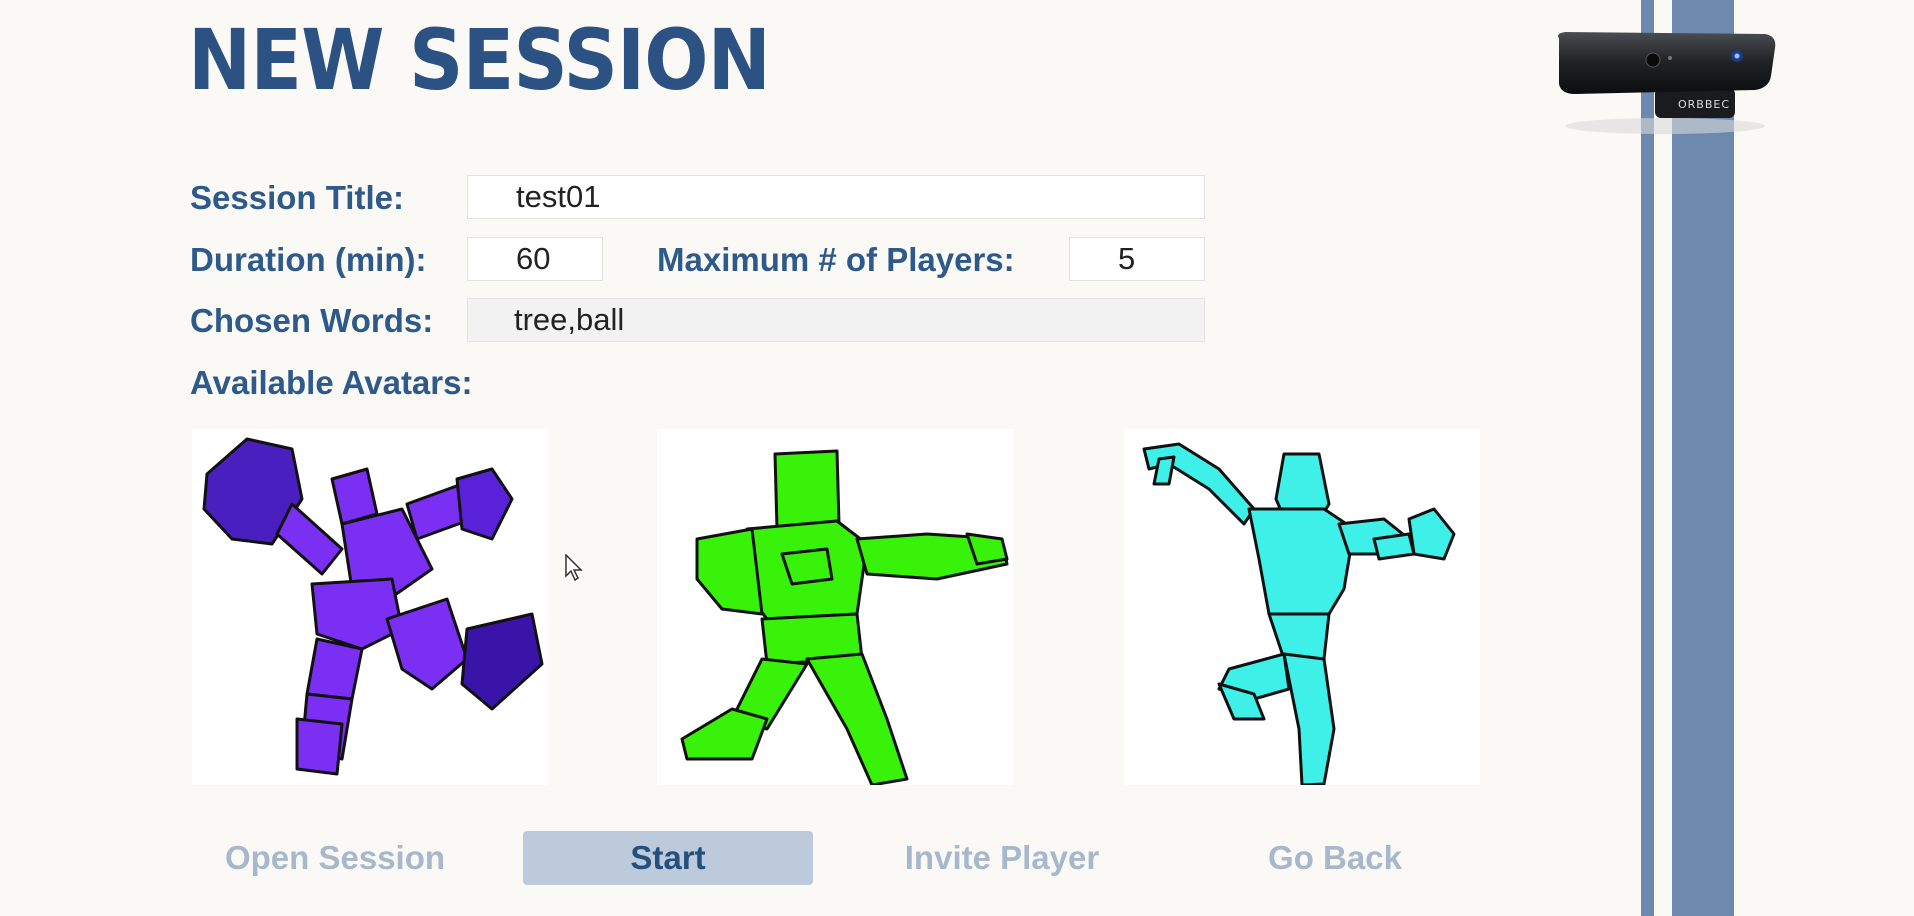 This screenshot has width=1914, height=916. Describe the element at coordinates (1299, 614) in the screenshot. I see `cyan-slim-figure` at that location.